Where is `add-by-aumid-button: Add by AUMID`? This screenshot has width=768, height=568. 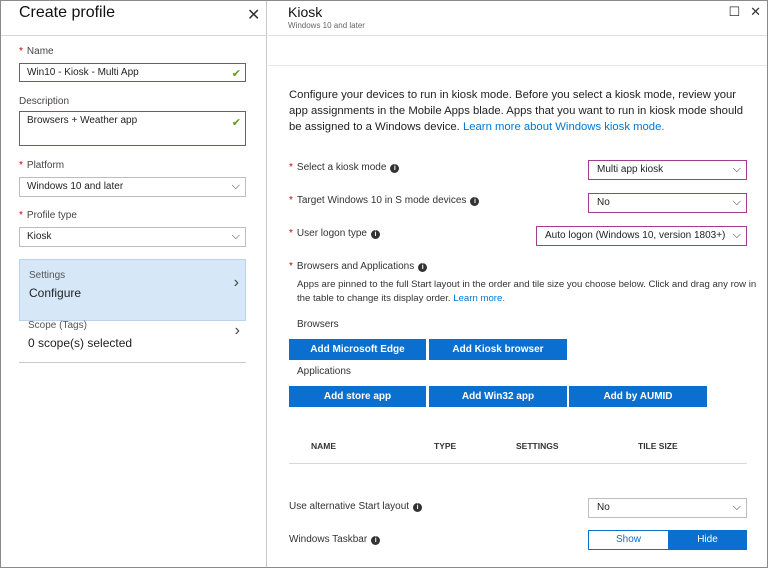
add-by-aumid-button: Add by AUMID is located at coordinates (638, 396).